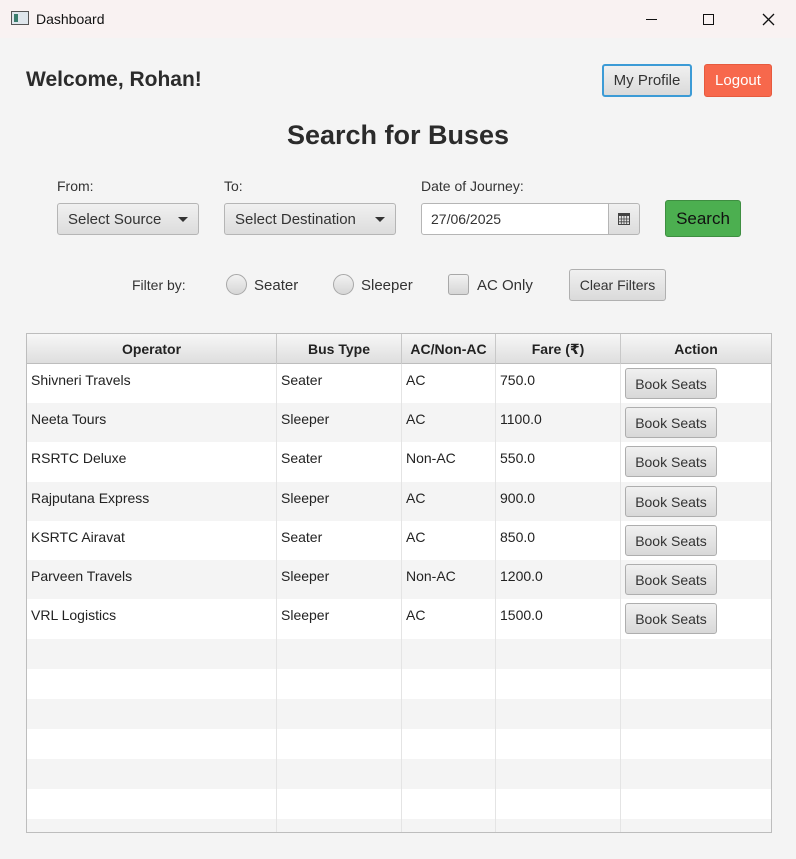 The height and width of the screenshot is (859, 796). I want to click on table-cell: 850.0, so click(558, 540).